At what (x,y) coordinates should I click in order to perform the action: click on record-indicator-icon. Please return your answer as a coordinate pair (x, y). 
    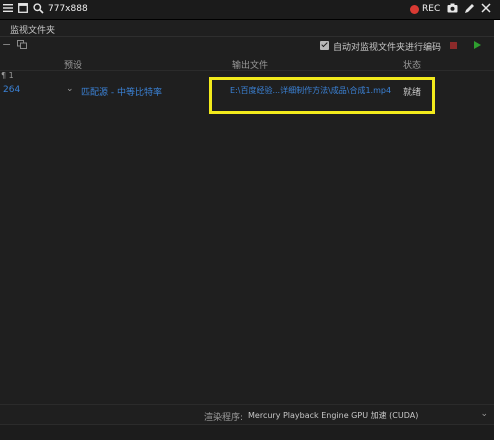
    Looking at the image, I should click on (414, 9).